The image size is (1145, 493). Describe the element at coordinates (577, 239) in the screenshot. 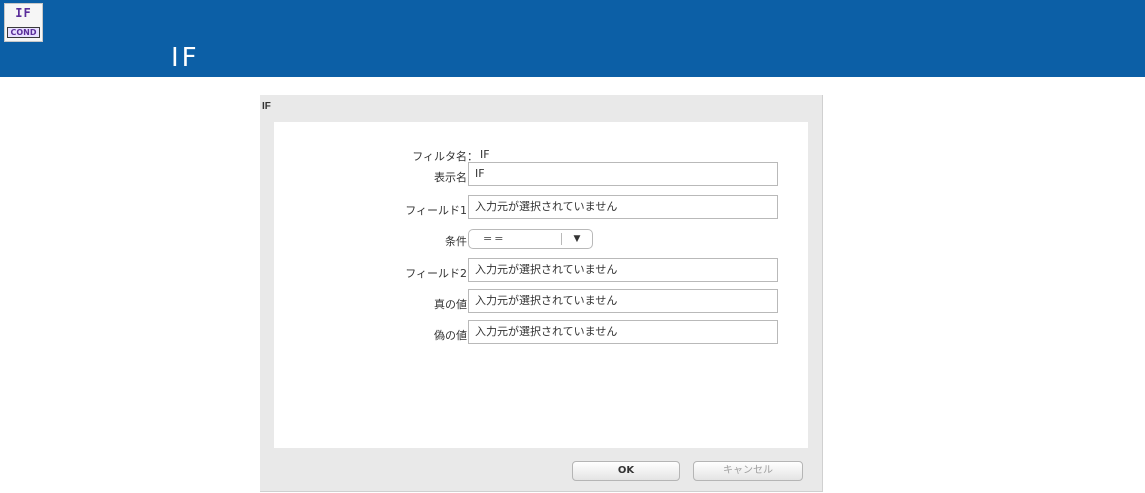

I see `chevron-down-icon: ▼` at that location.